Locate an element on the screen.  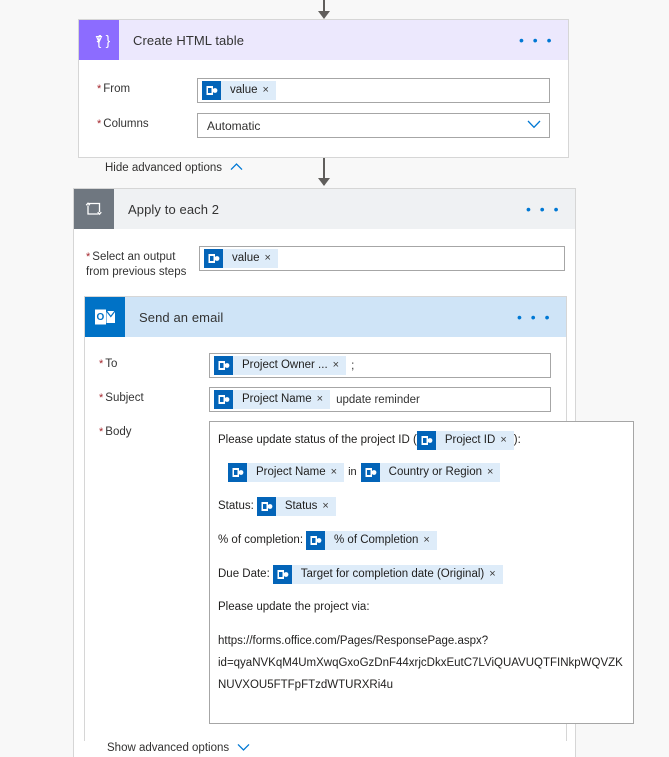
connector-arrow-top is located at coordinates (324, 15).